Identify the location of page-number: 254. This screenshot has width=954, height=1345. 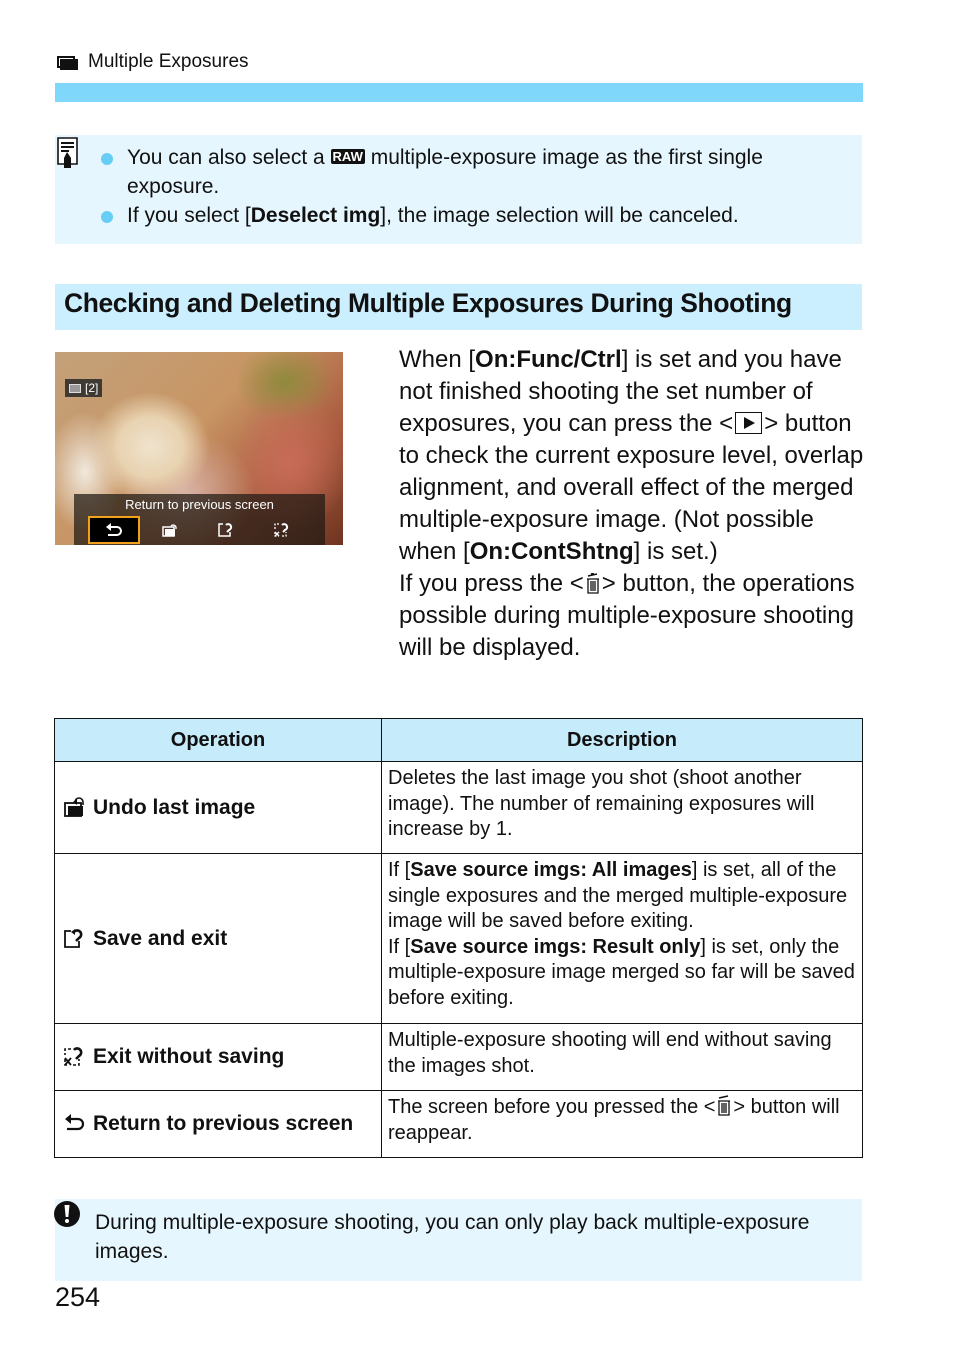
(78, 1297).